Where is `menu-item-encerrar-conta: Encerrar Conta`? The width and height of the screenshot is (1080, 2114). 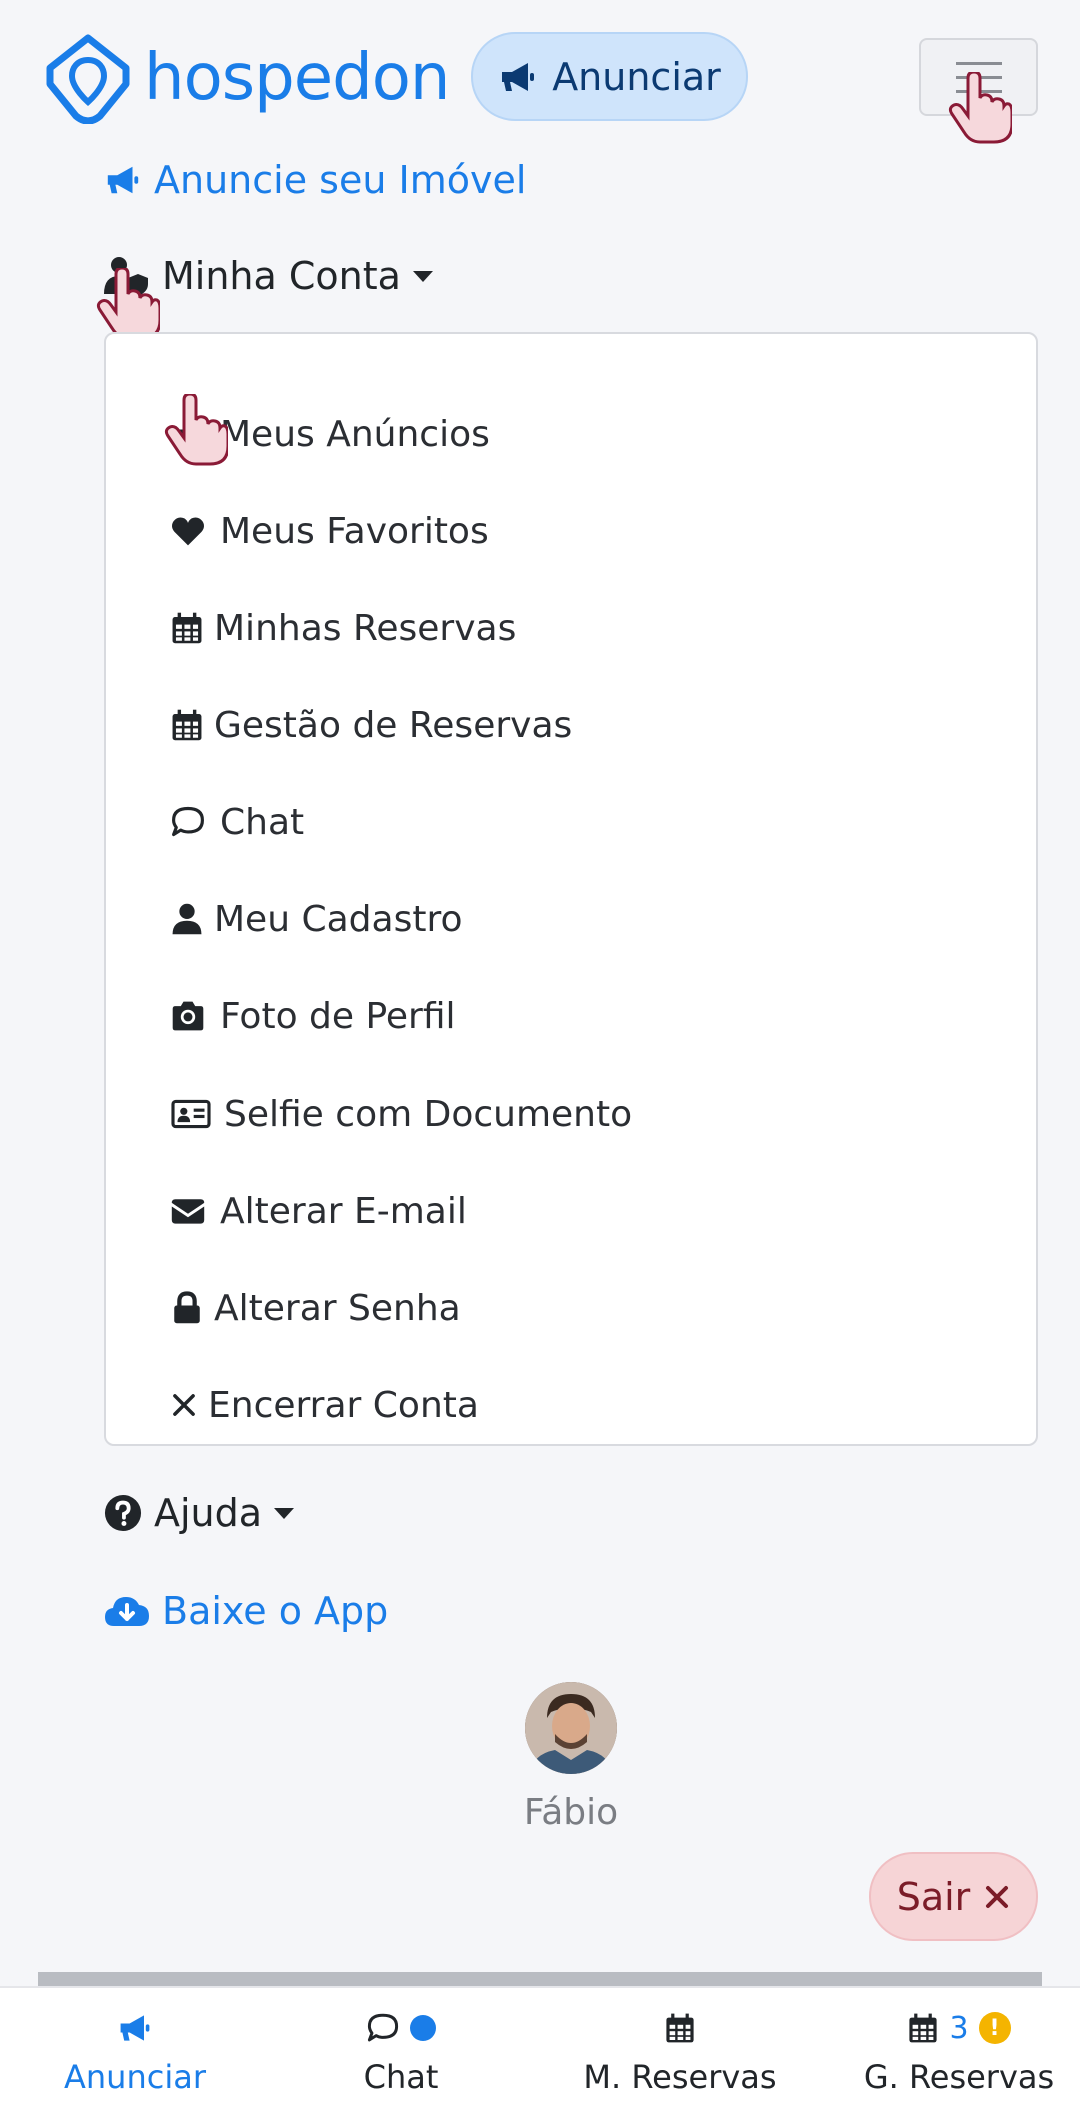 menu-item-encerrar-conta: Encerrar Conta is located at coordinates (324, 1405).